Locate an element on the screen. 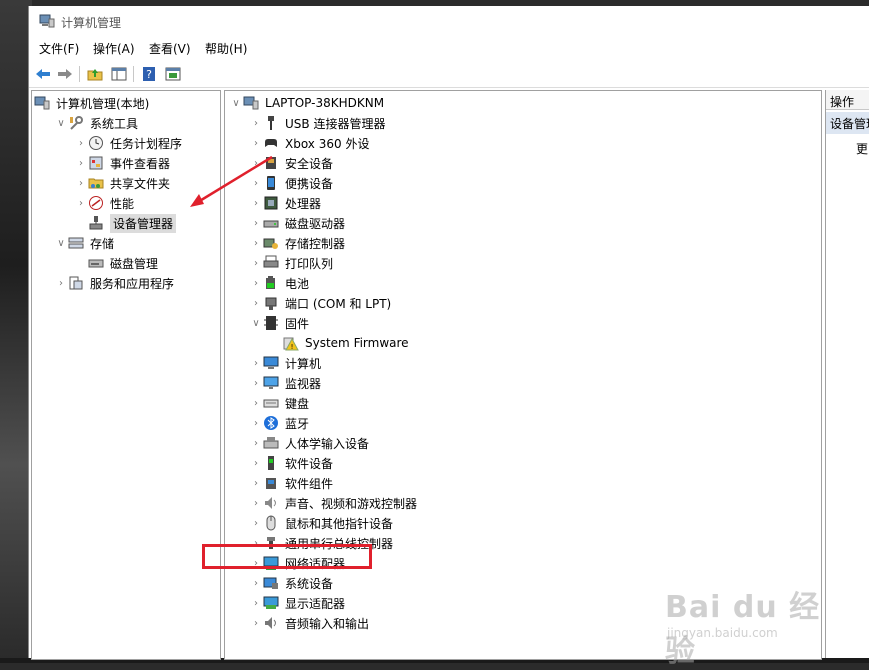  tree-item-label: 计算机管理(本地) is located at coordinates (103, 103).